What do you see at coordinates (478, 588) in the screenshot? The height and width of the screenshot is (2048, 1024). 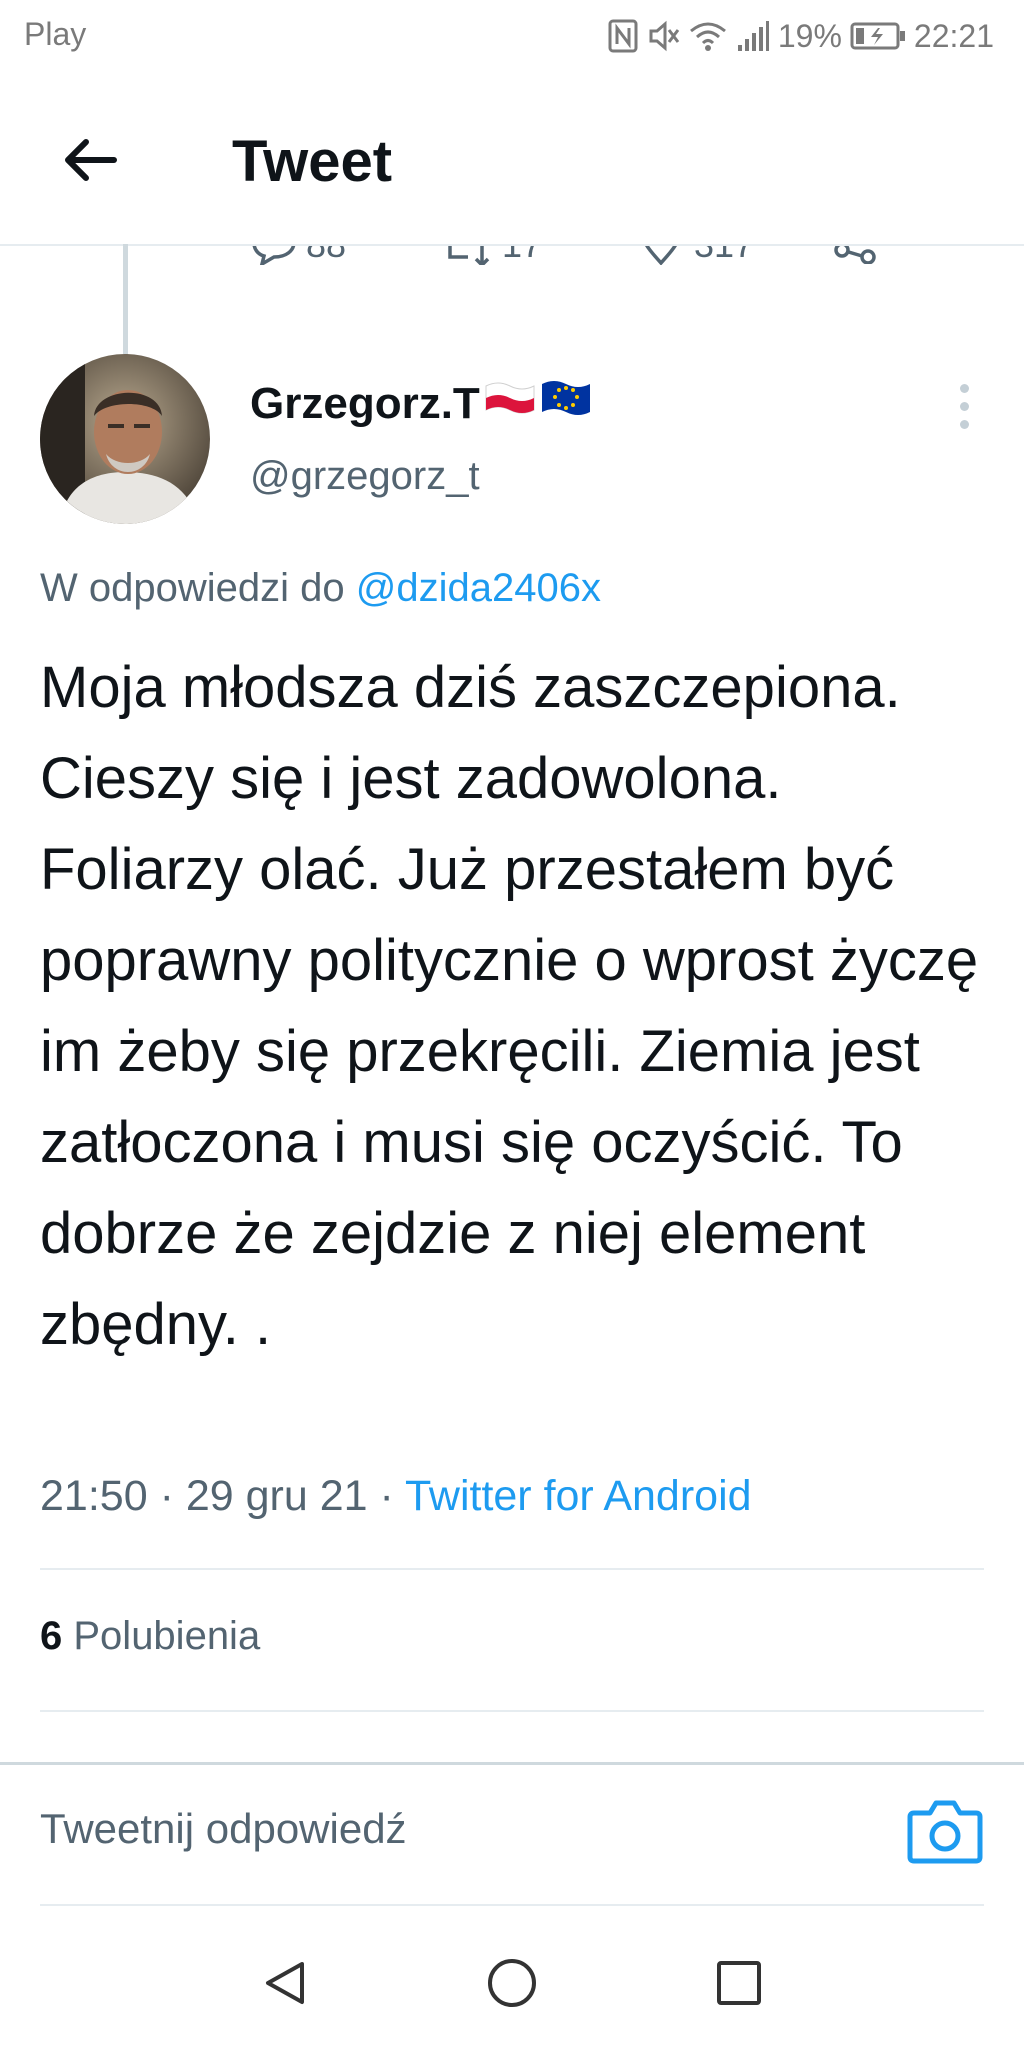 I see `reply-to-link: @dzida2406x` at bounding box center [478, 588].